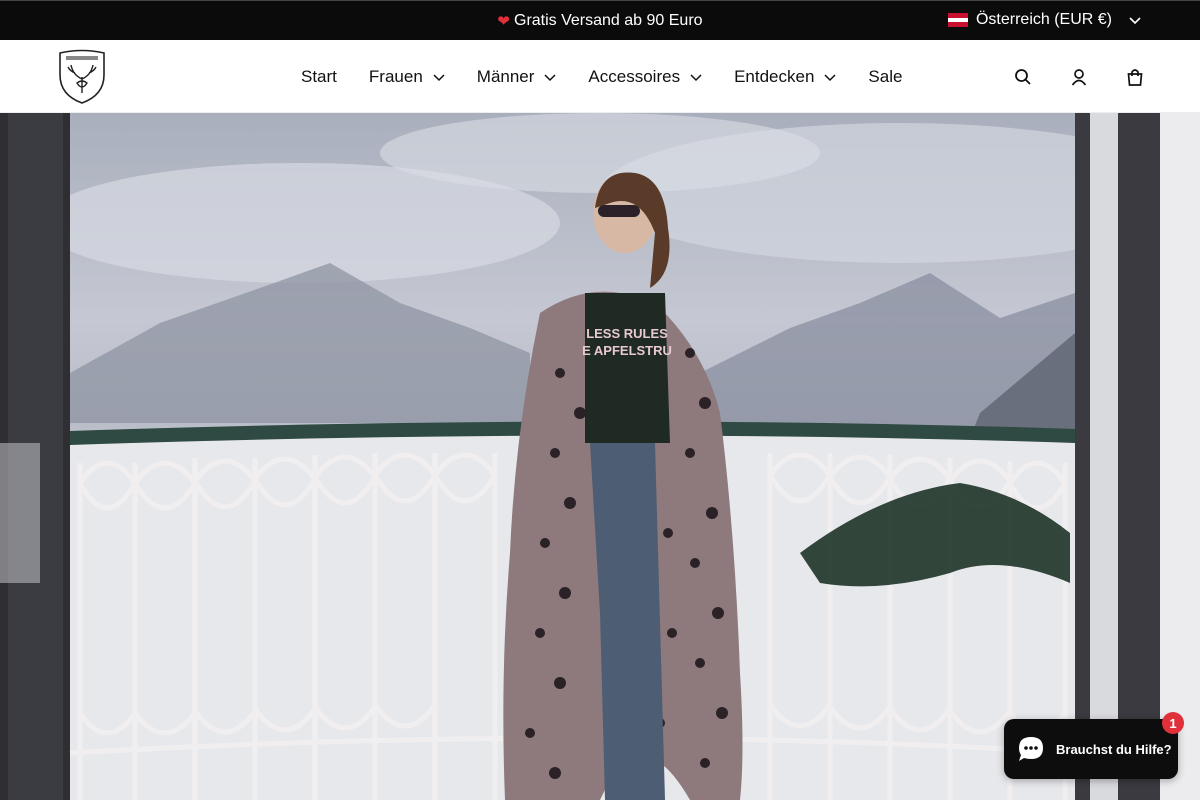 This screenshot has height=800, width=1200. Describe the element at coordinates (1135, 77) in the screenshot. I see `cart-icon` at that location.